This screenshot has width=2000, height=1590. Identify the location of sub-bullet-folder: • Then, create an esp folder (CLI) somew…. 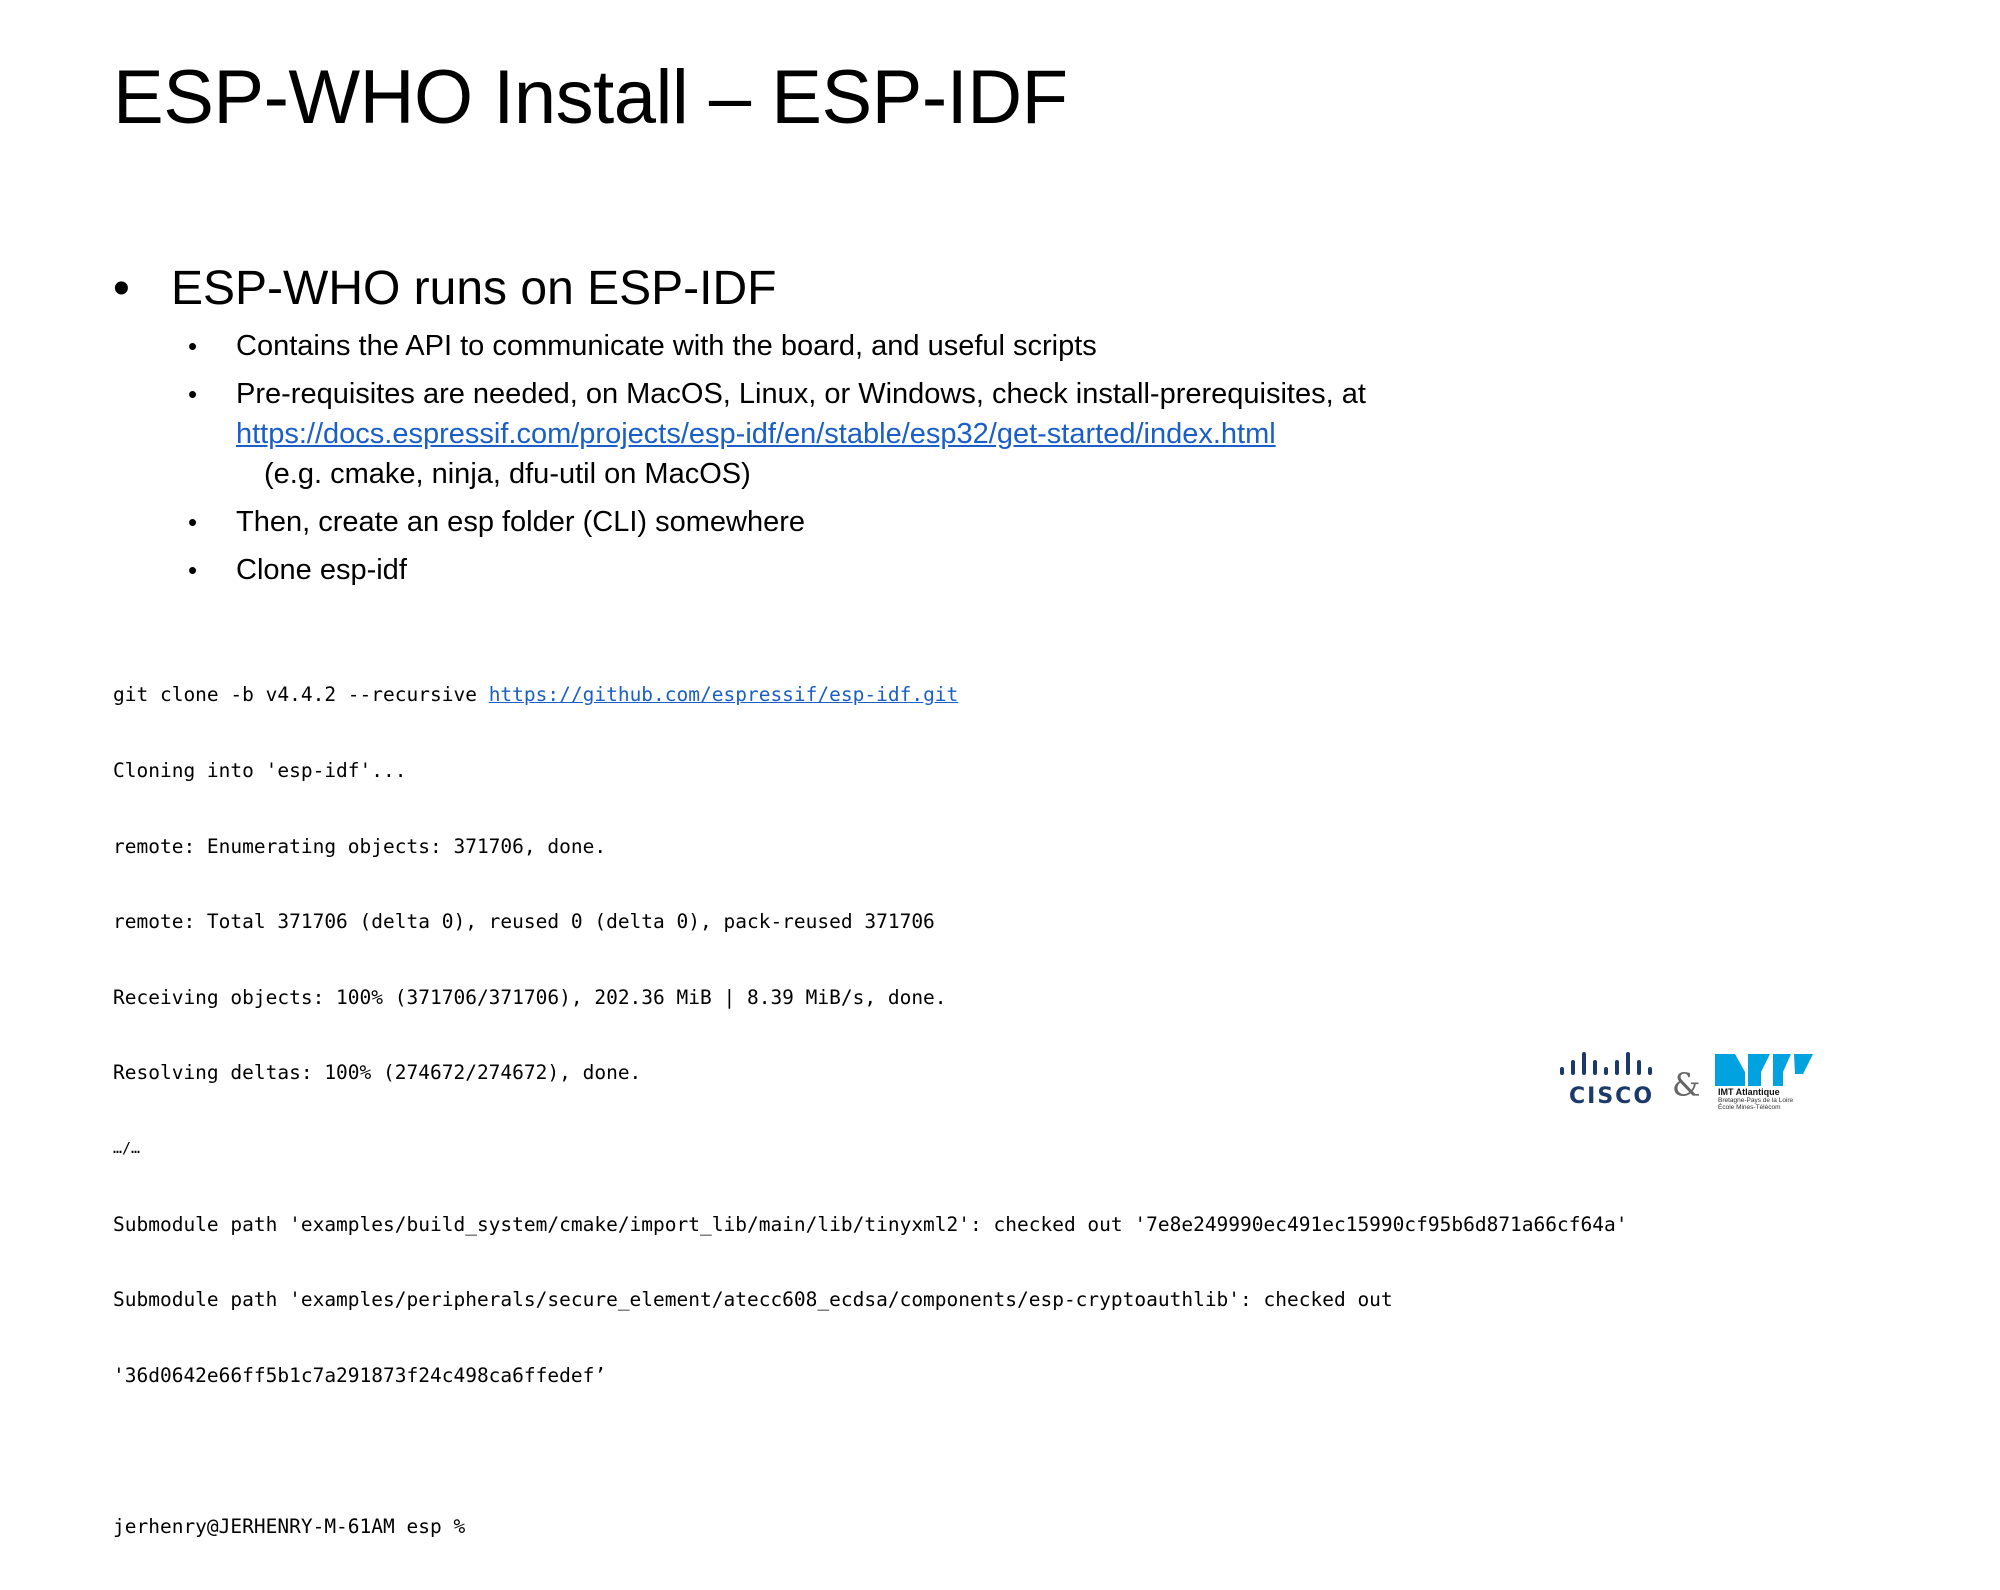
(1023, 522).